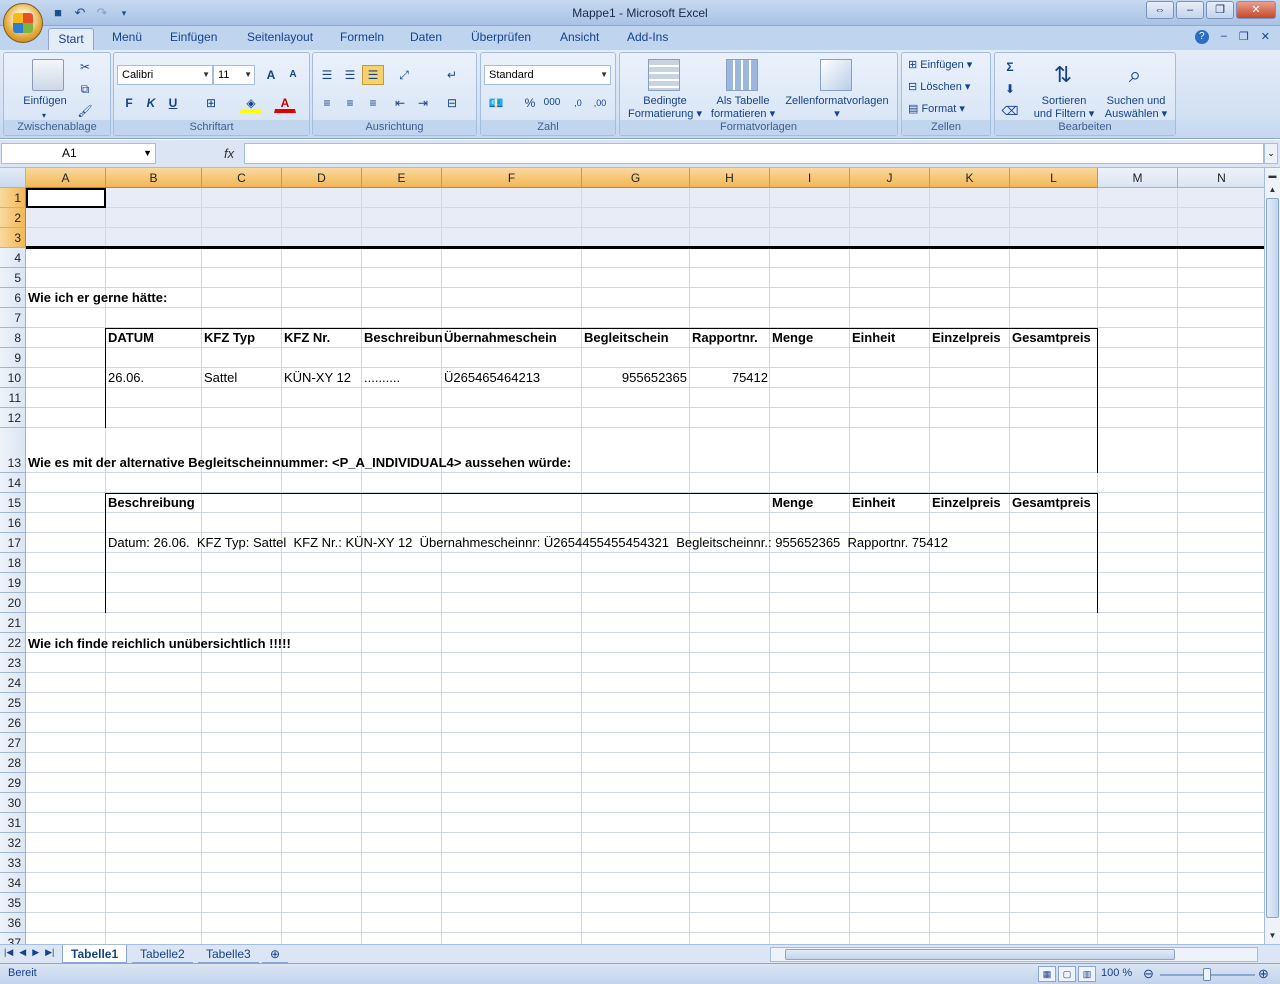 Image resolution: width=1280 pixels, height=984 pixels. I want to click on tab-data: Daten, so click(426, 37).